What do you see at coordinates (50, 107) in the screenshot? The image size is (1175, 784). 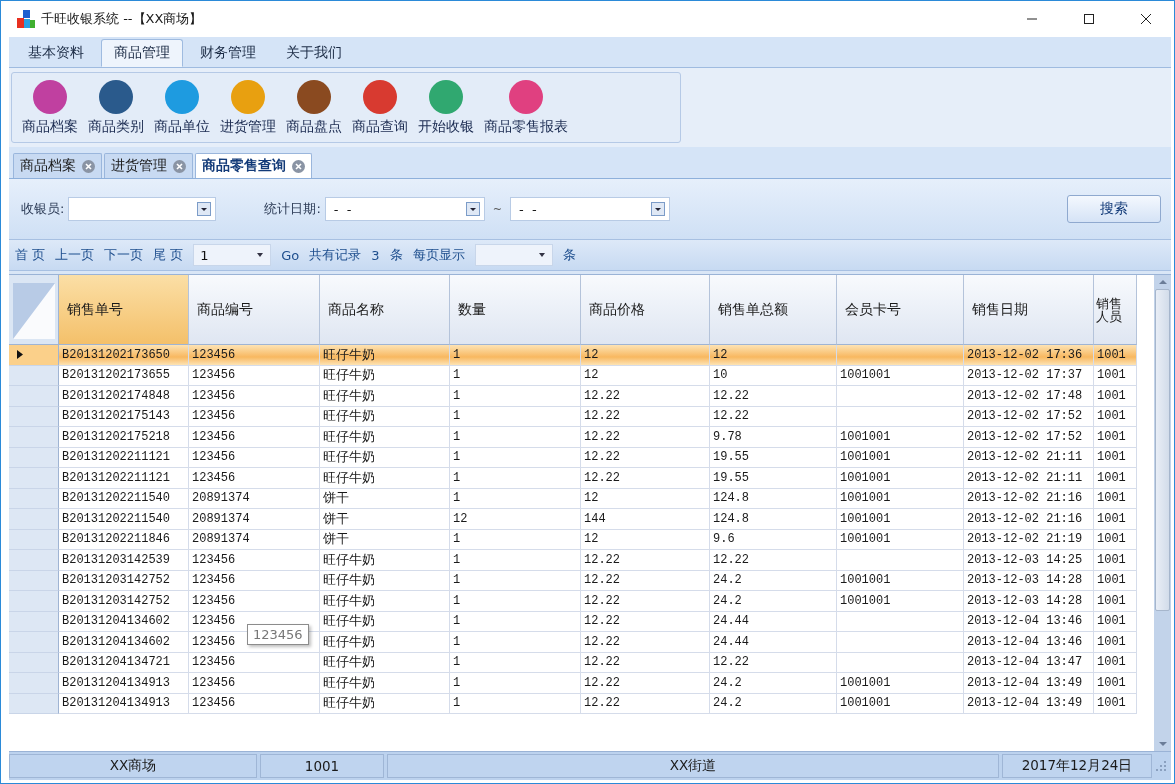 I see `ribbon-button: 商品档案` at bounding box center [50, 107].